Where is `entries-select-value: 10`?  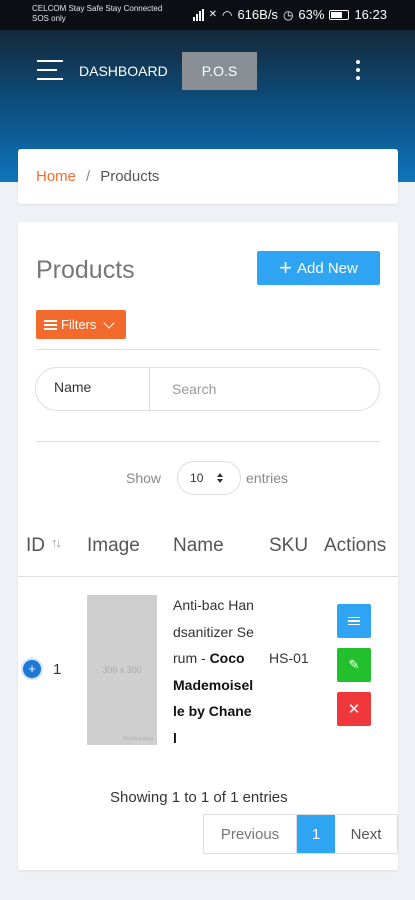 entries-select-value: 10 is located at coordinates (197, 478).